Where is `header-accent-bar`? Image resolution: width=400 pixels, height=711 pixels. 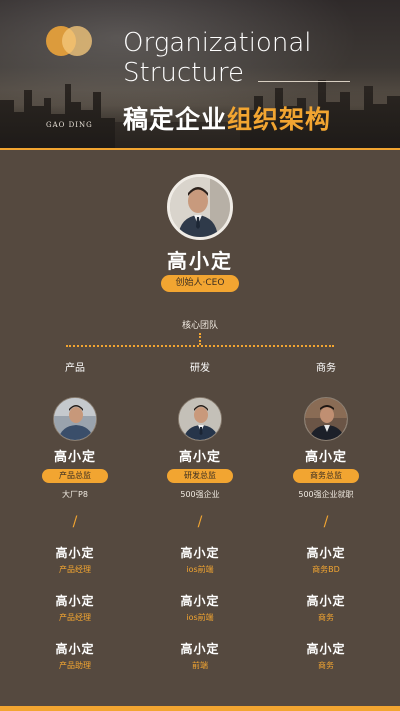
header-accent-bar is located at coordinates (200, 149).